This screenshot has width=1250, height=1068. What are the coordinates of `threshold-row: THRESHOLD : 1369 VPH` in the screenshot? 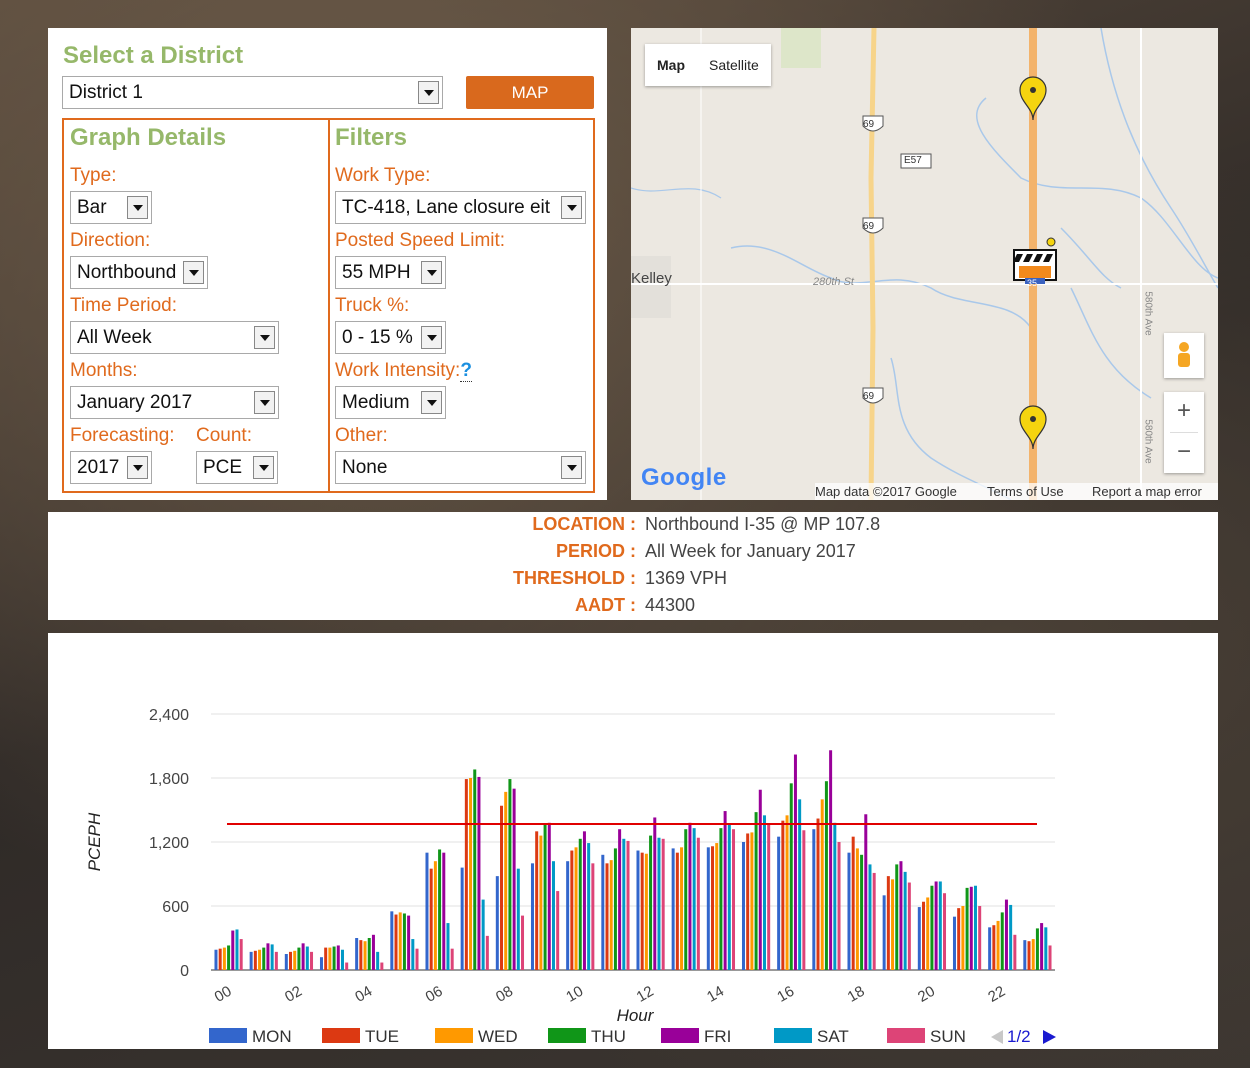 It's located at (633, 581).